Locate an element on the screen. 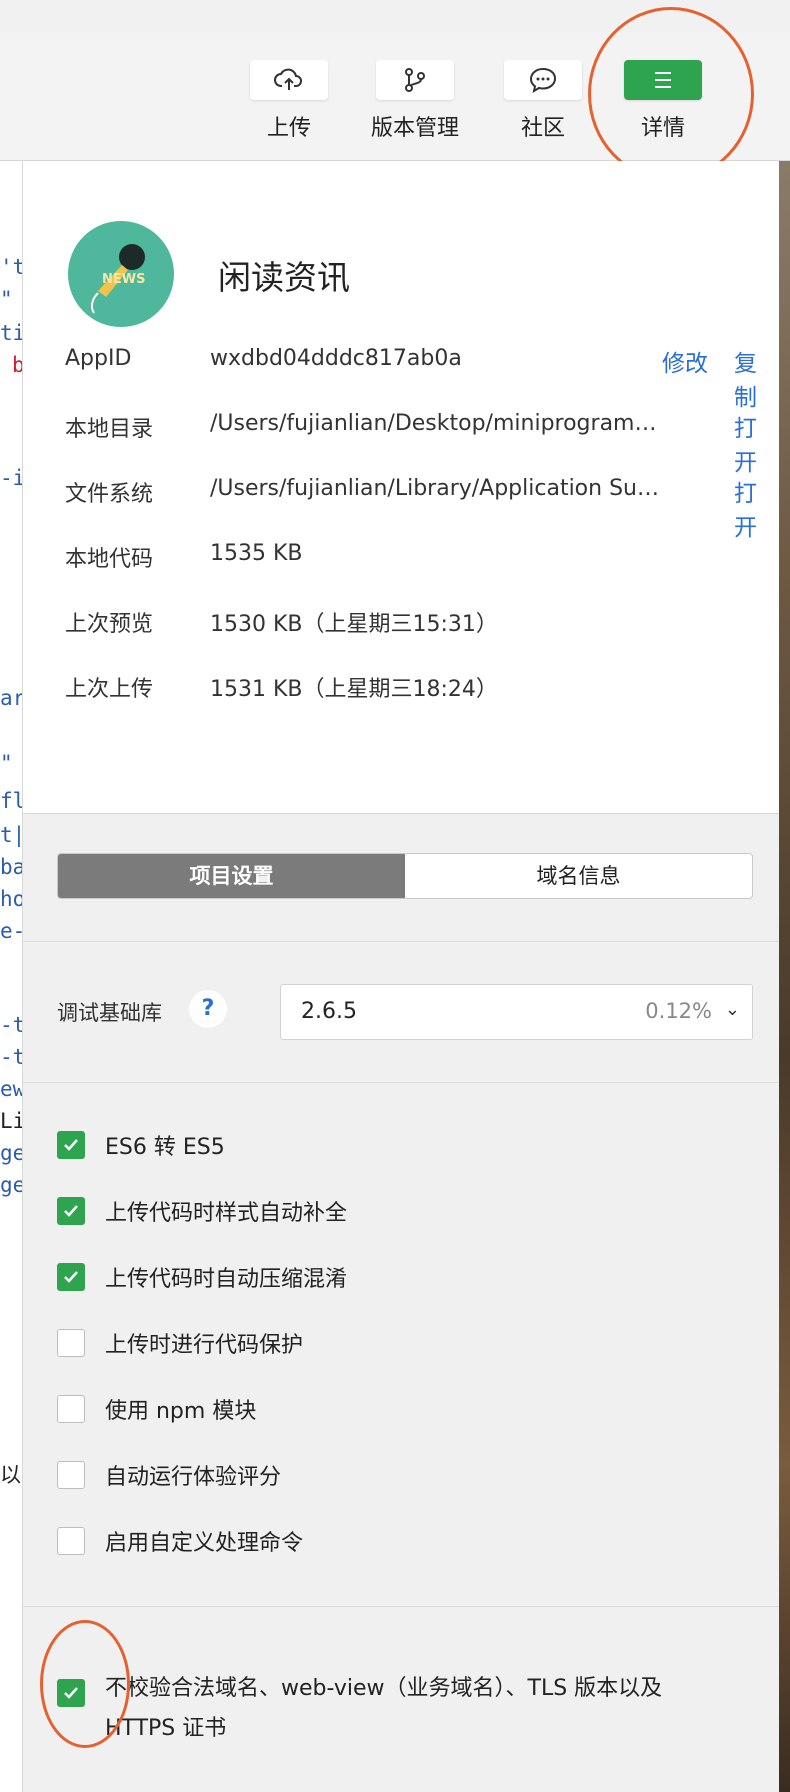  appid-row: AppID wxdbd04dddc817ab0a 修改 复制 is located at coordinates (415, 377).